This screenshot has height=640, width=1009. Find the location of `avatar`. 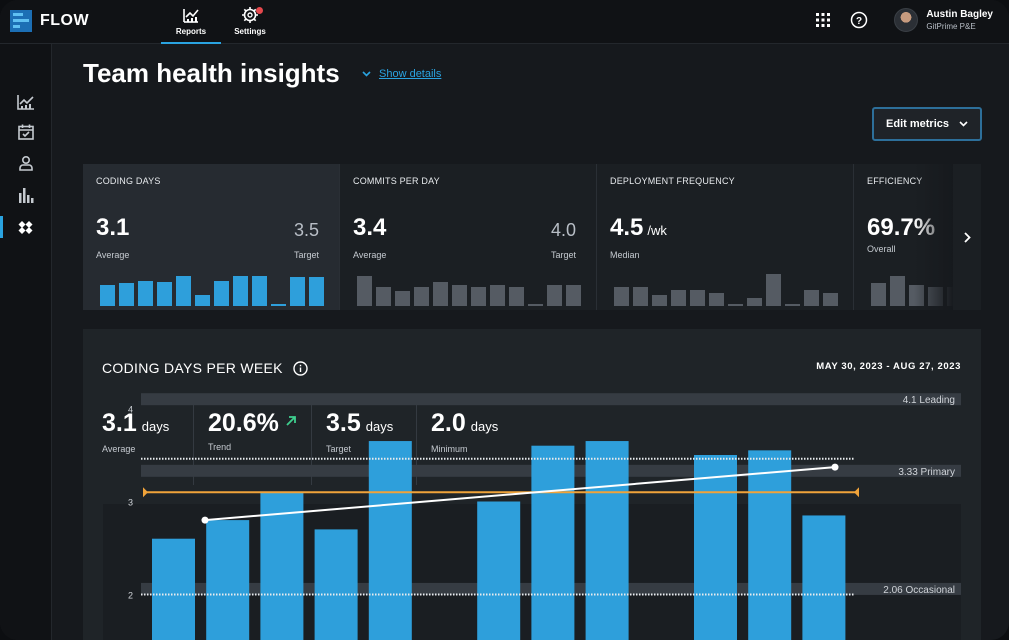

avatar is located at coordinates (906, 20).